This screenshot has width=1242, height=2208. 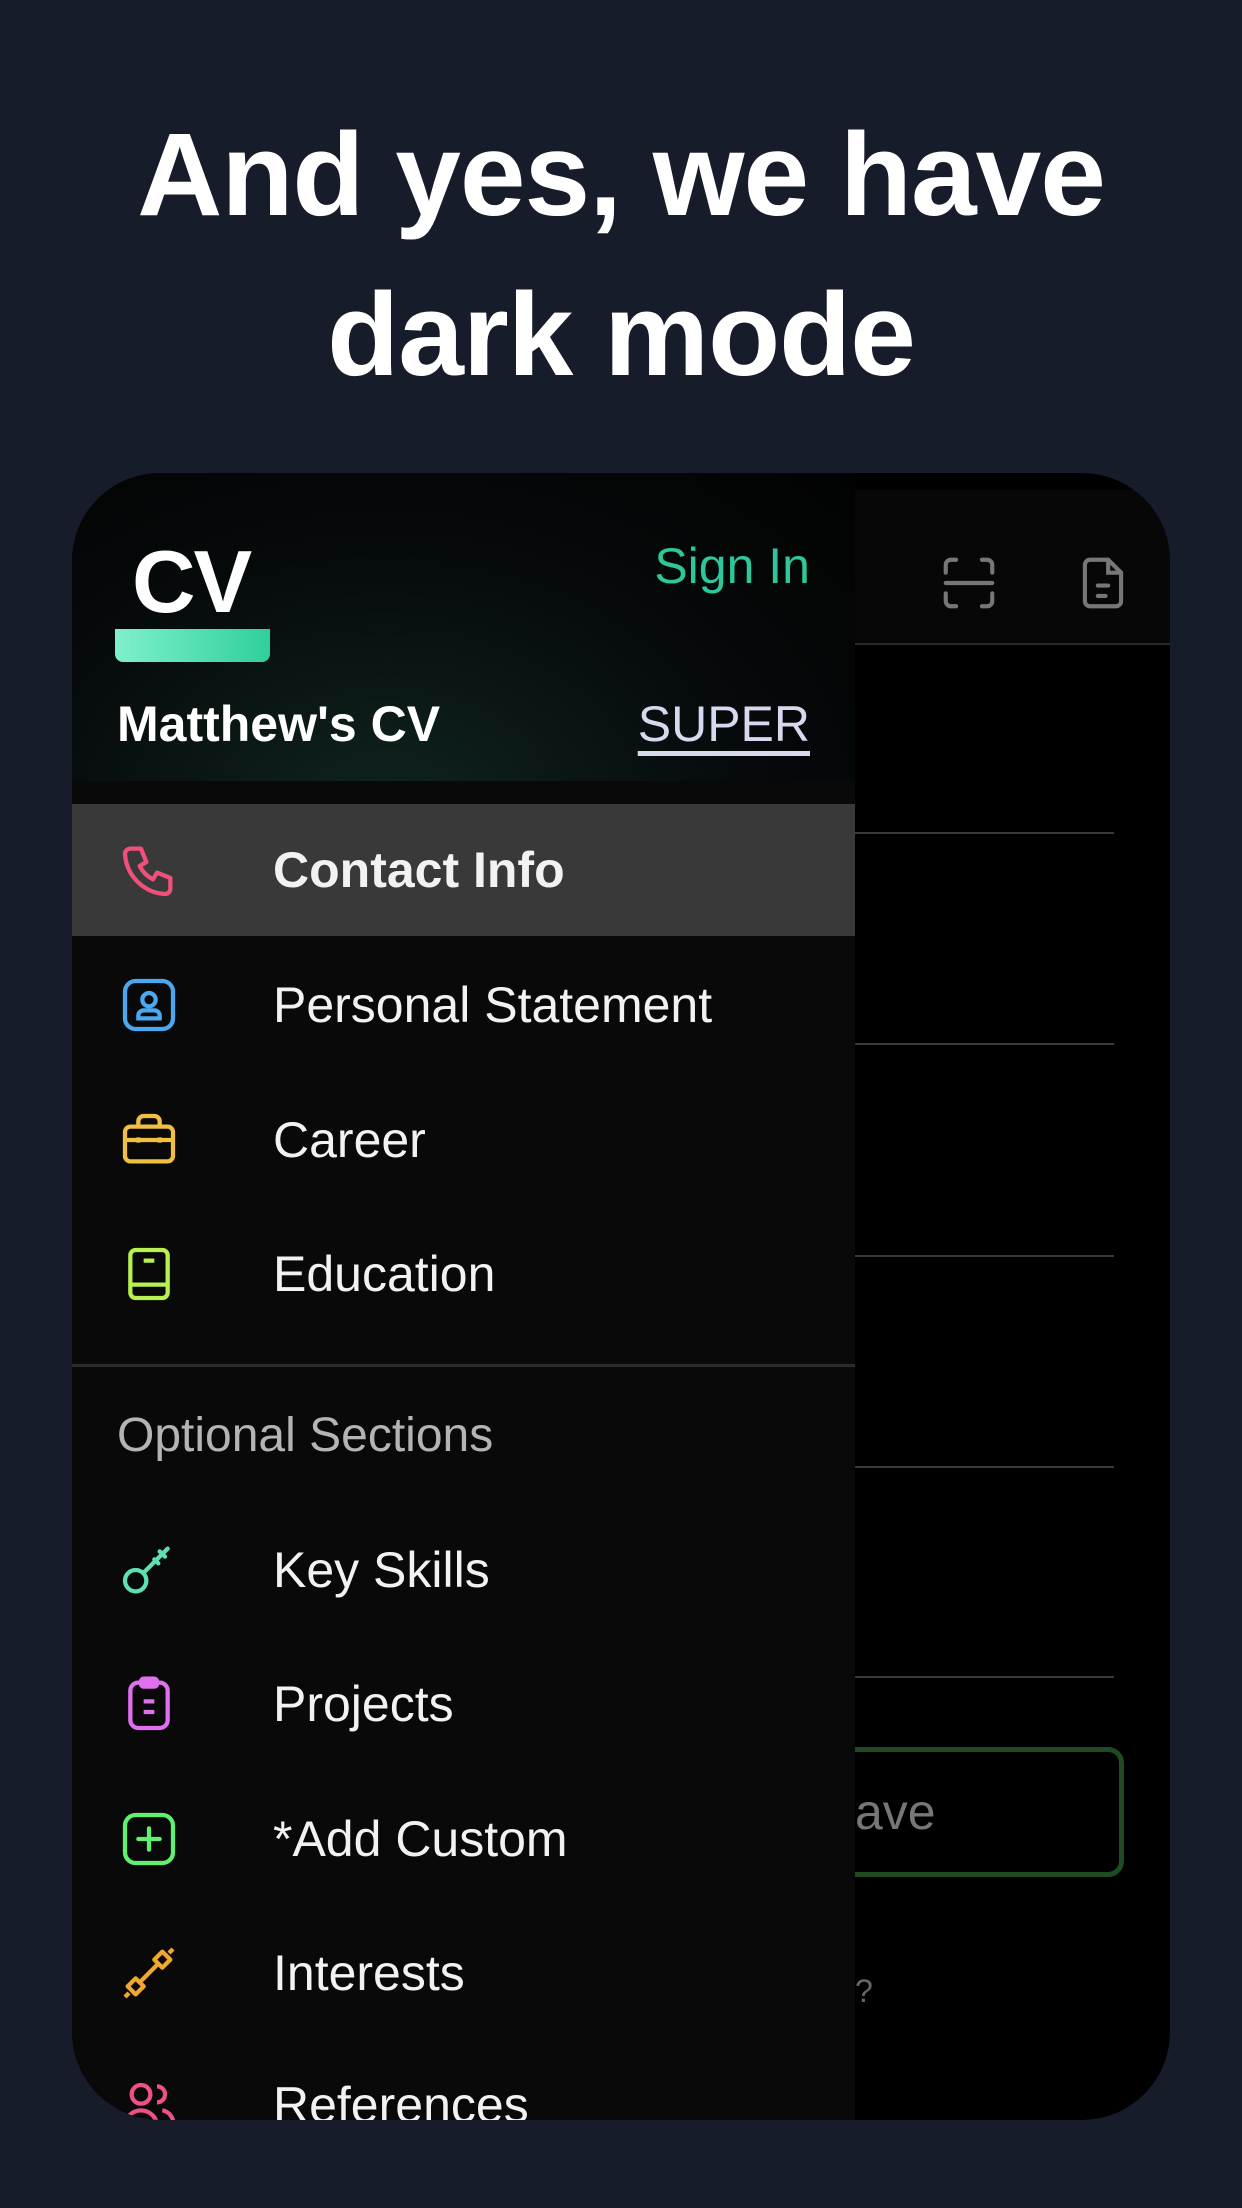 I want to click on clipboard-icon, so click(x=149, y=1703).